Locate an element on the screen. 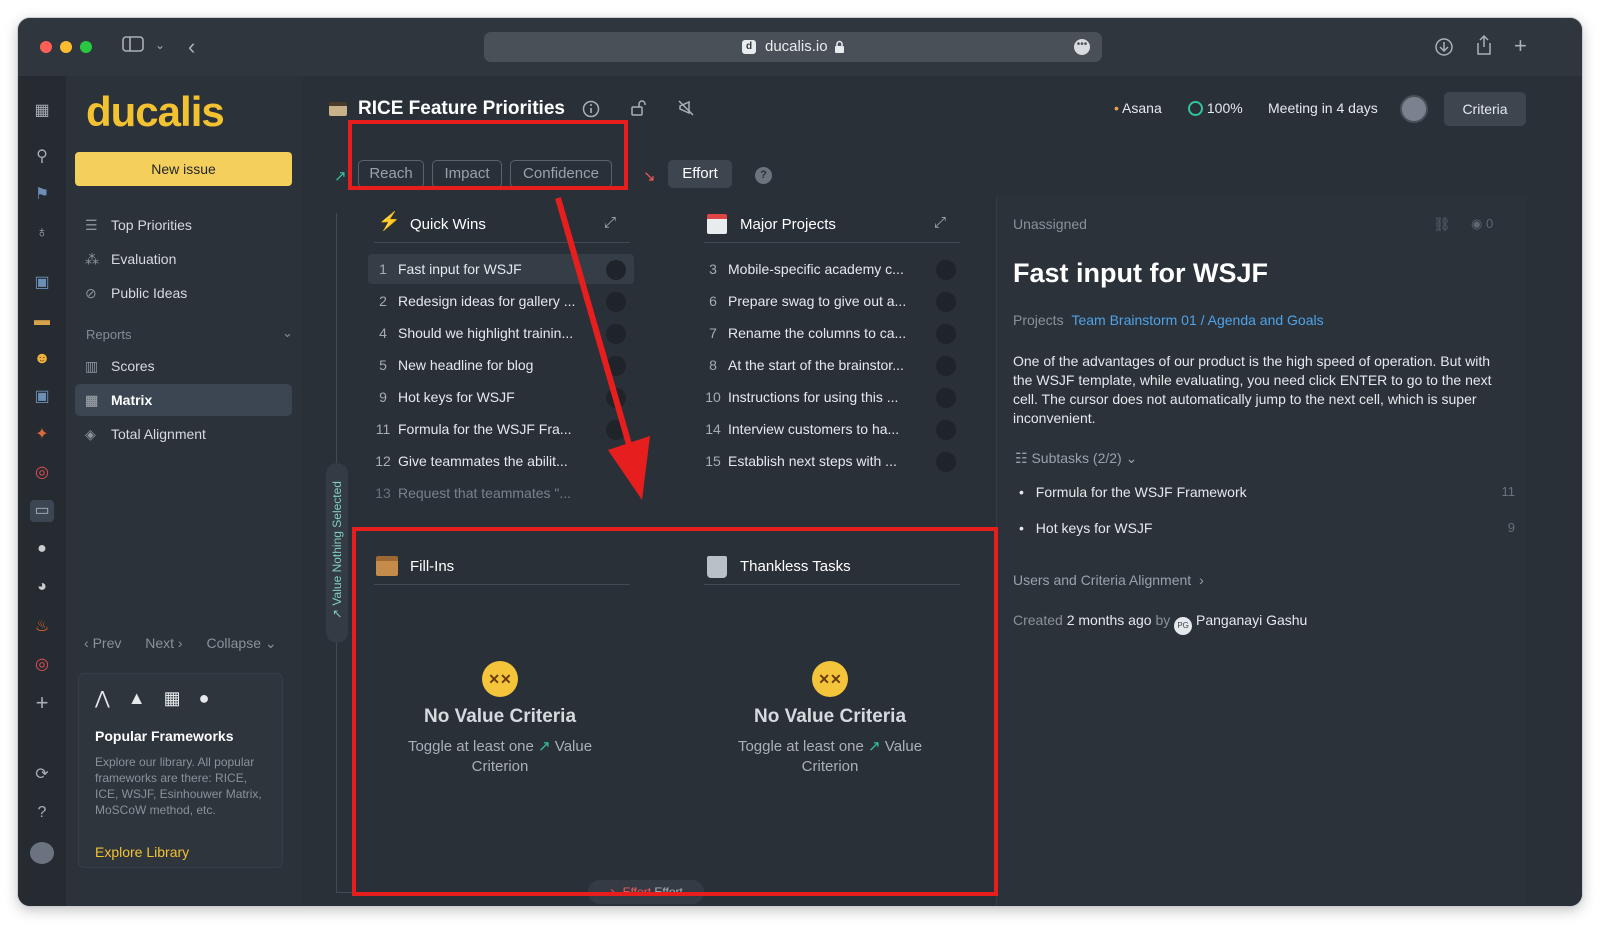  lightning-icon: ⚡ is located at coordinates (389, 221).